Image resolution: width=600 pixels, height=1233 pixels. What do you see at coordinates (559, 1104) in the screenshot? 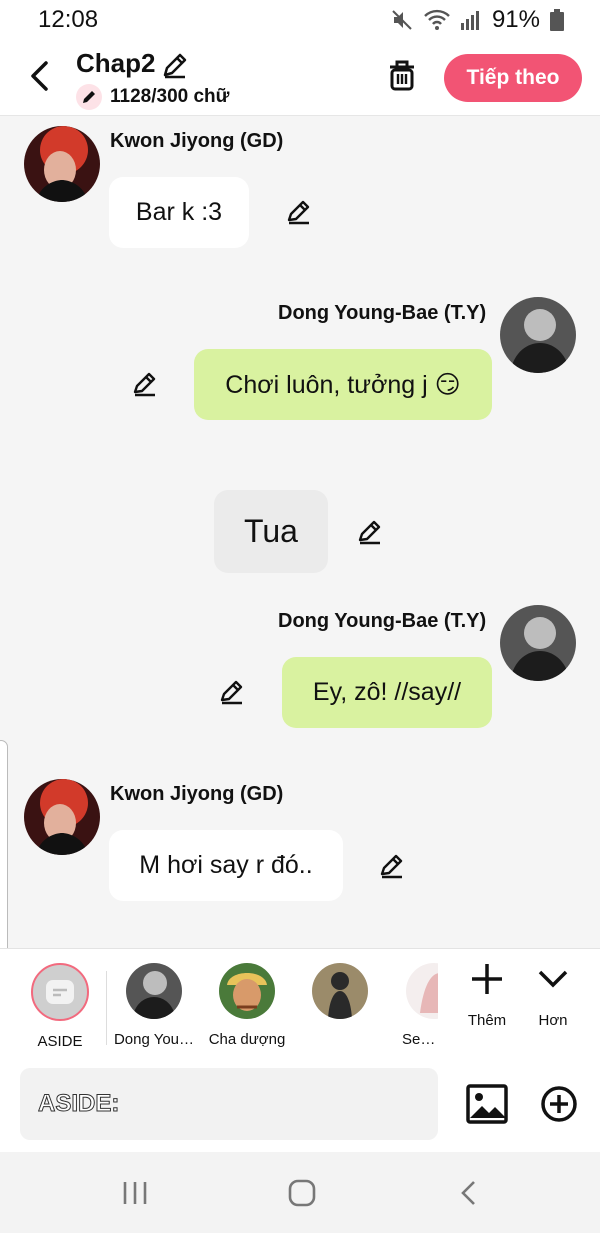
I see `add-circle-icon` at bounding box center [559, 1104].